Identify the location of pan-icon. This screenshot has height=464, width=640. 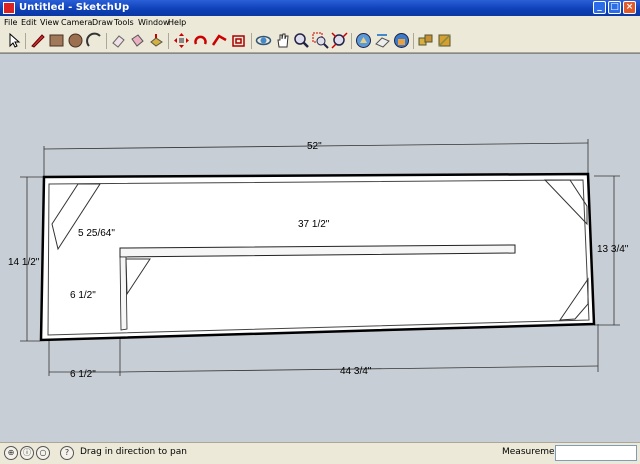
(282, 40).